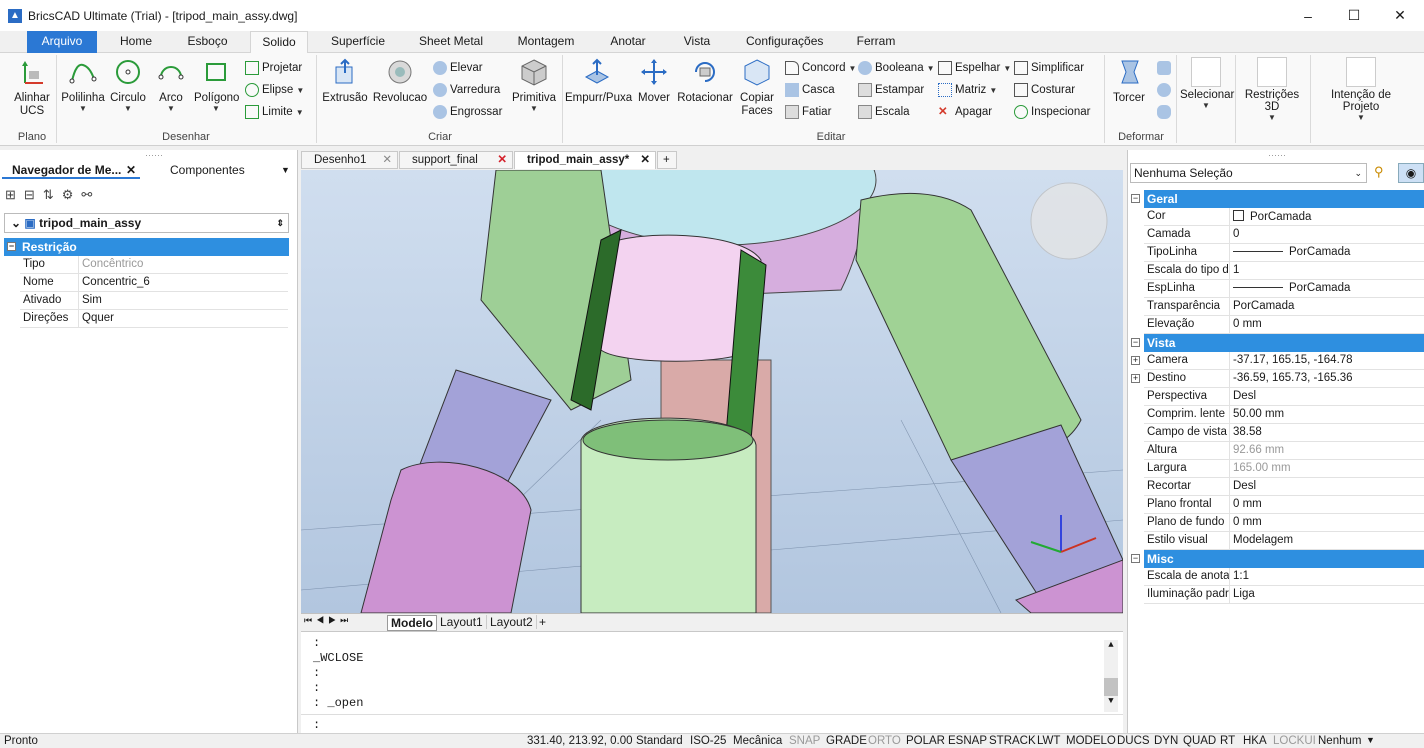  I want to click on eye-icon: ◉, so click(1411, 173).